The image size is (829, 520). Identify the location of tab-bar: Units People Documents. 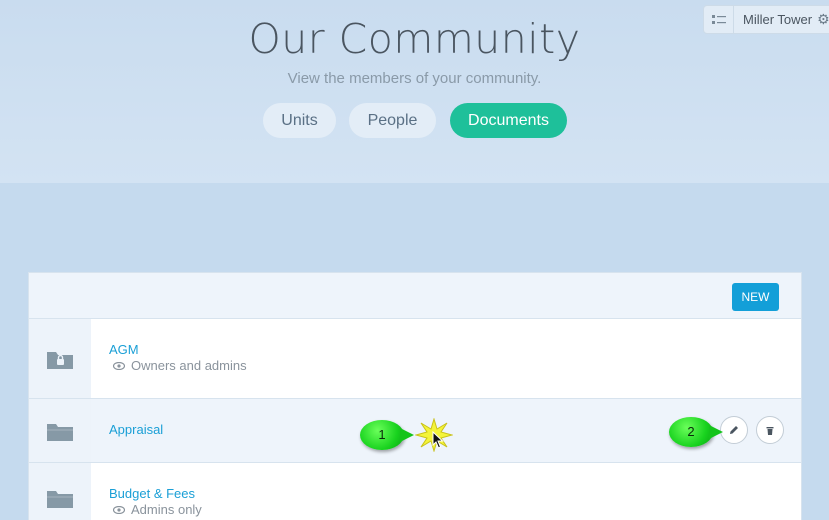
(414, 120).